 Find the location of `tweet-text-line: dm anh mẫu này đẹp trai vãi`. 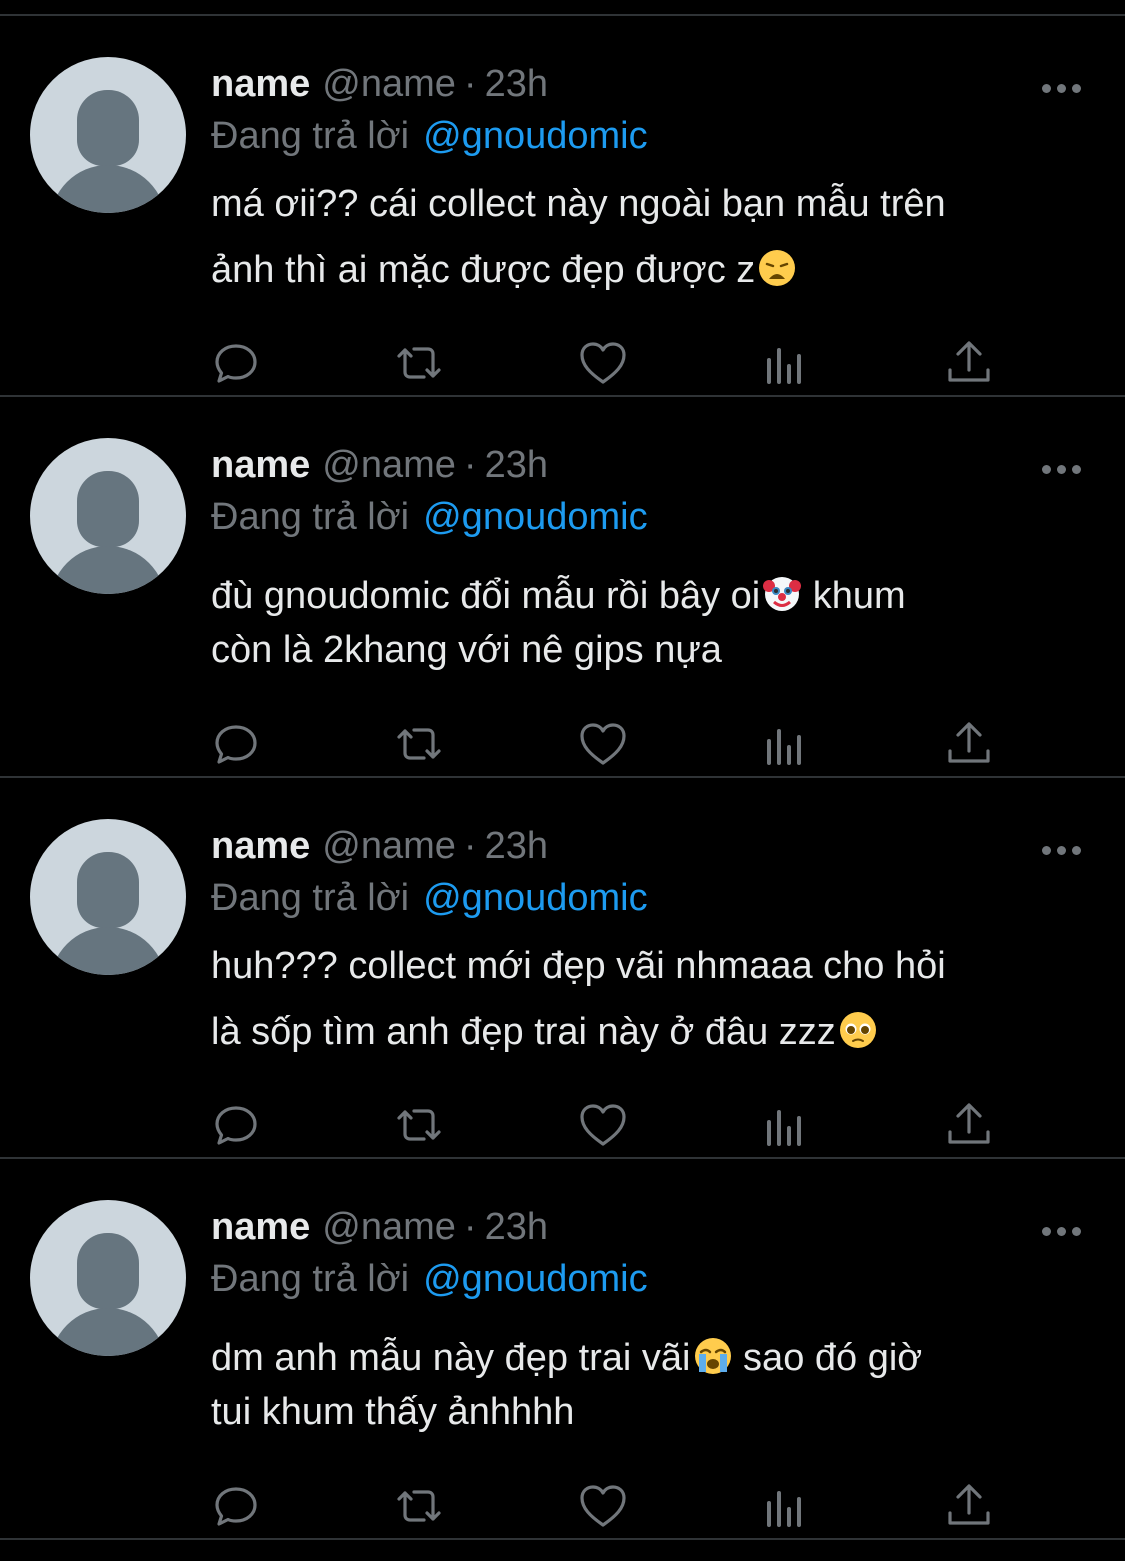

tweet-text-line: dm anh mẫu này đẹp trai vãi is located at coordinates (451, 1358).